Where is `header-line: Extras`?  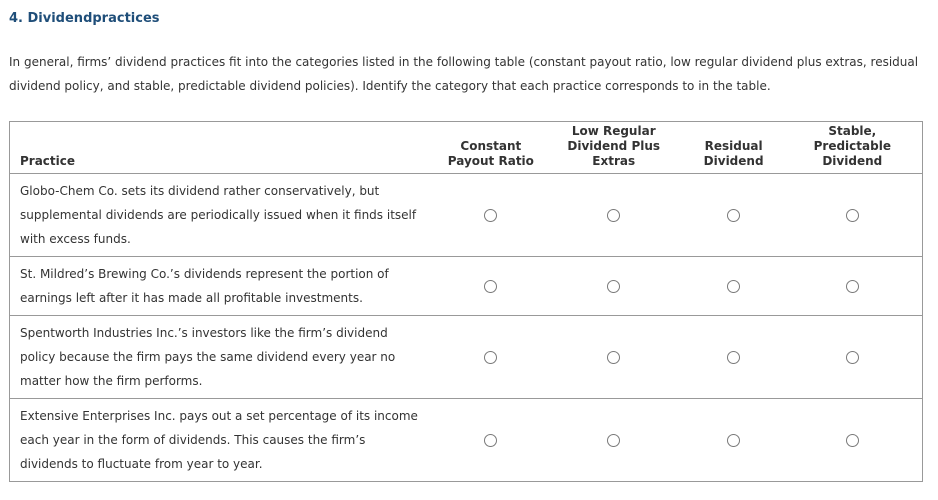
header-line: Extras is located at coordinates (614, 161).